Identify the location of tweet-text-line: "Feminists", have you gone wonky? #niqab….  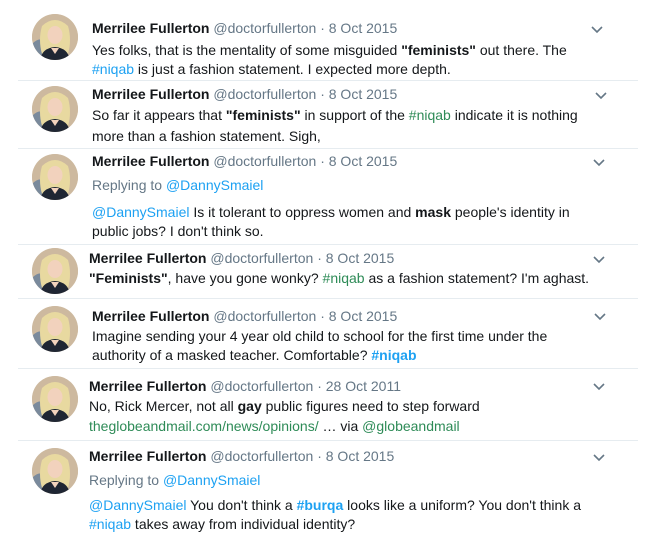
(339, 278).